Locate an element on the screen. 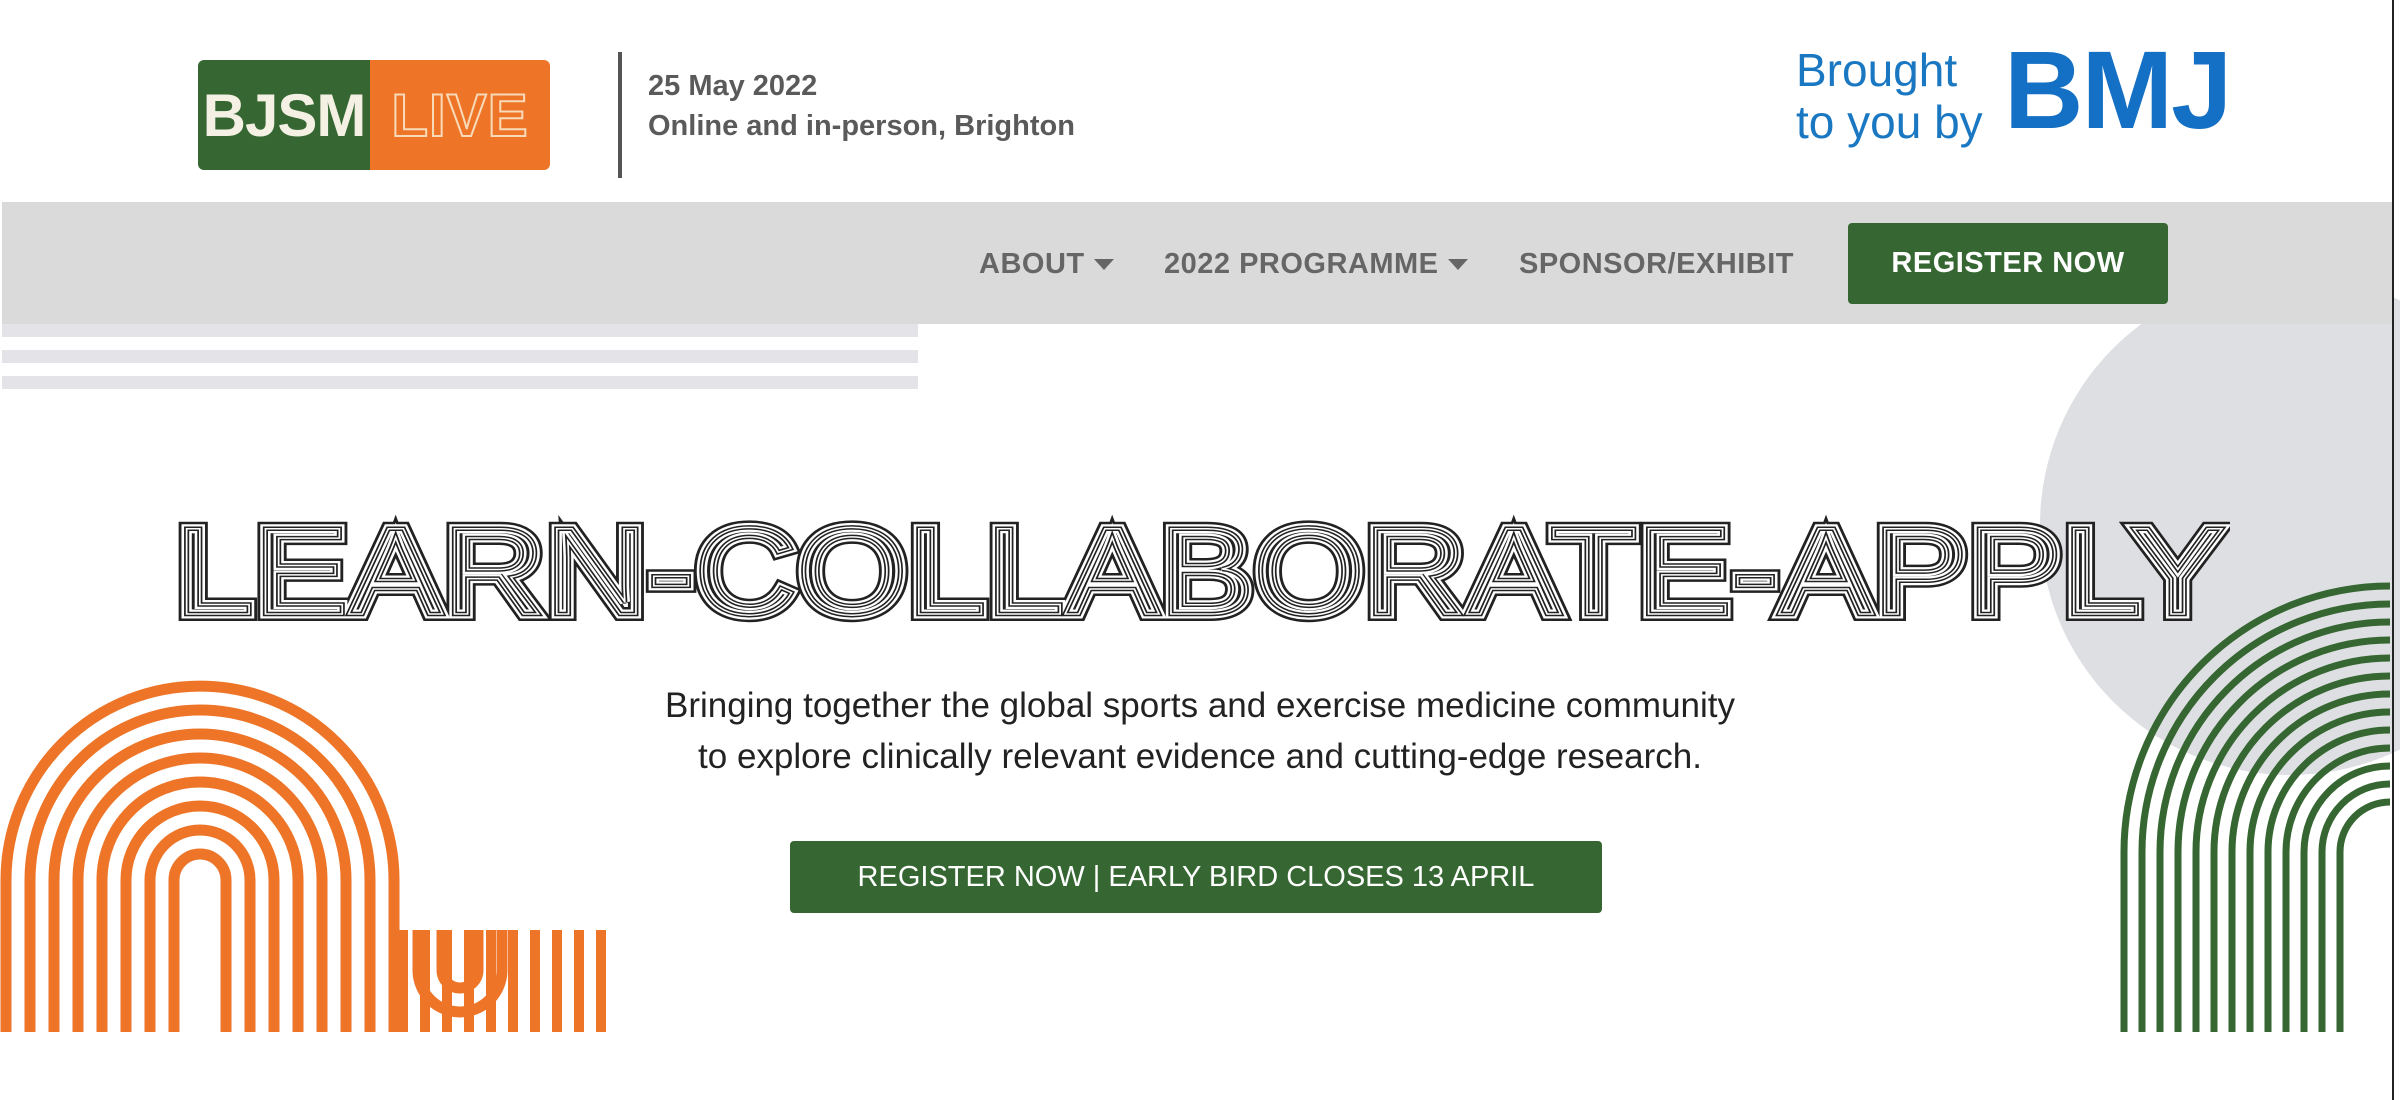 Image resolution: width=2400 pixels, height=1100 pixels. nav-item-about: ABOUT is located at coordinates (1046, 264).